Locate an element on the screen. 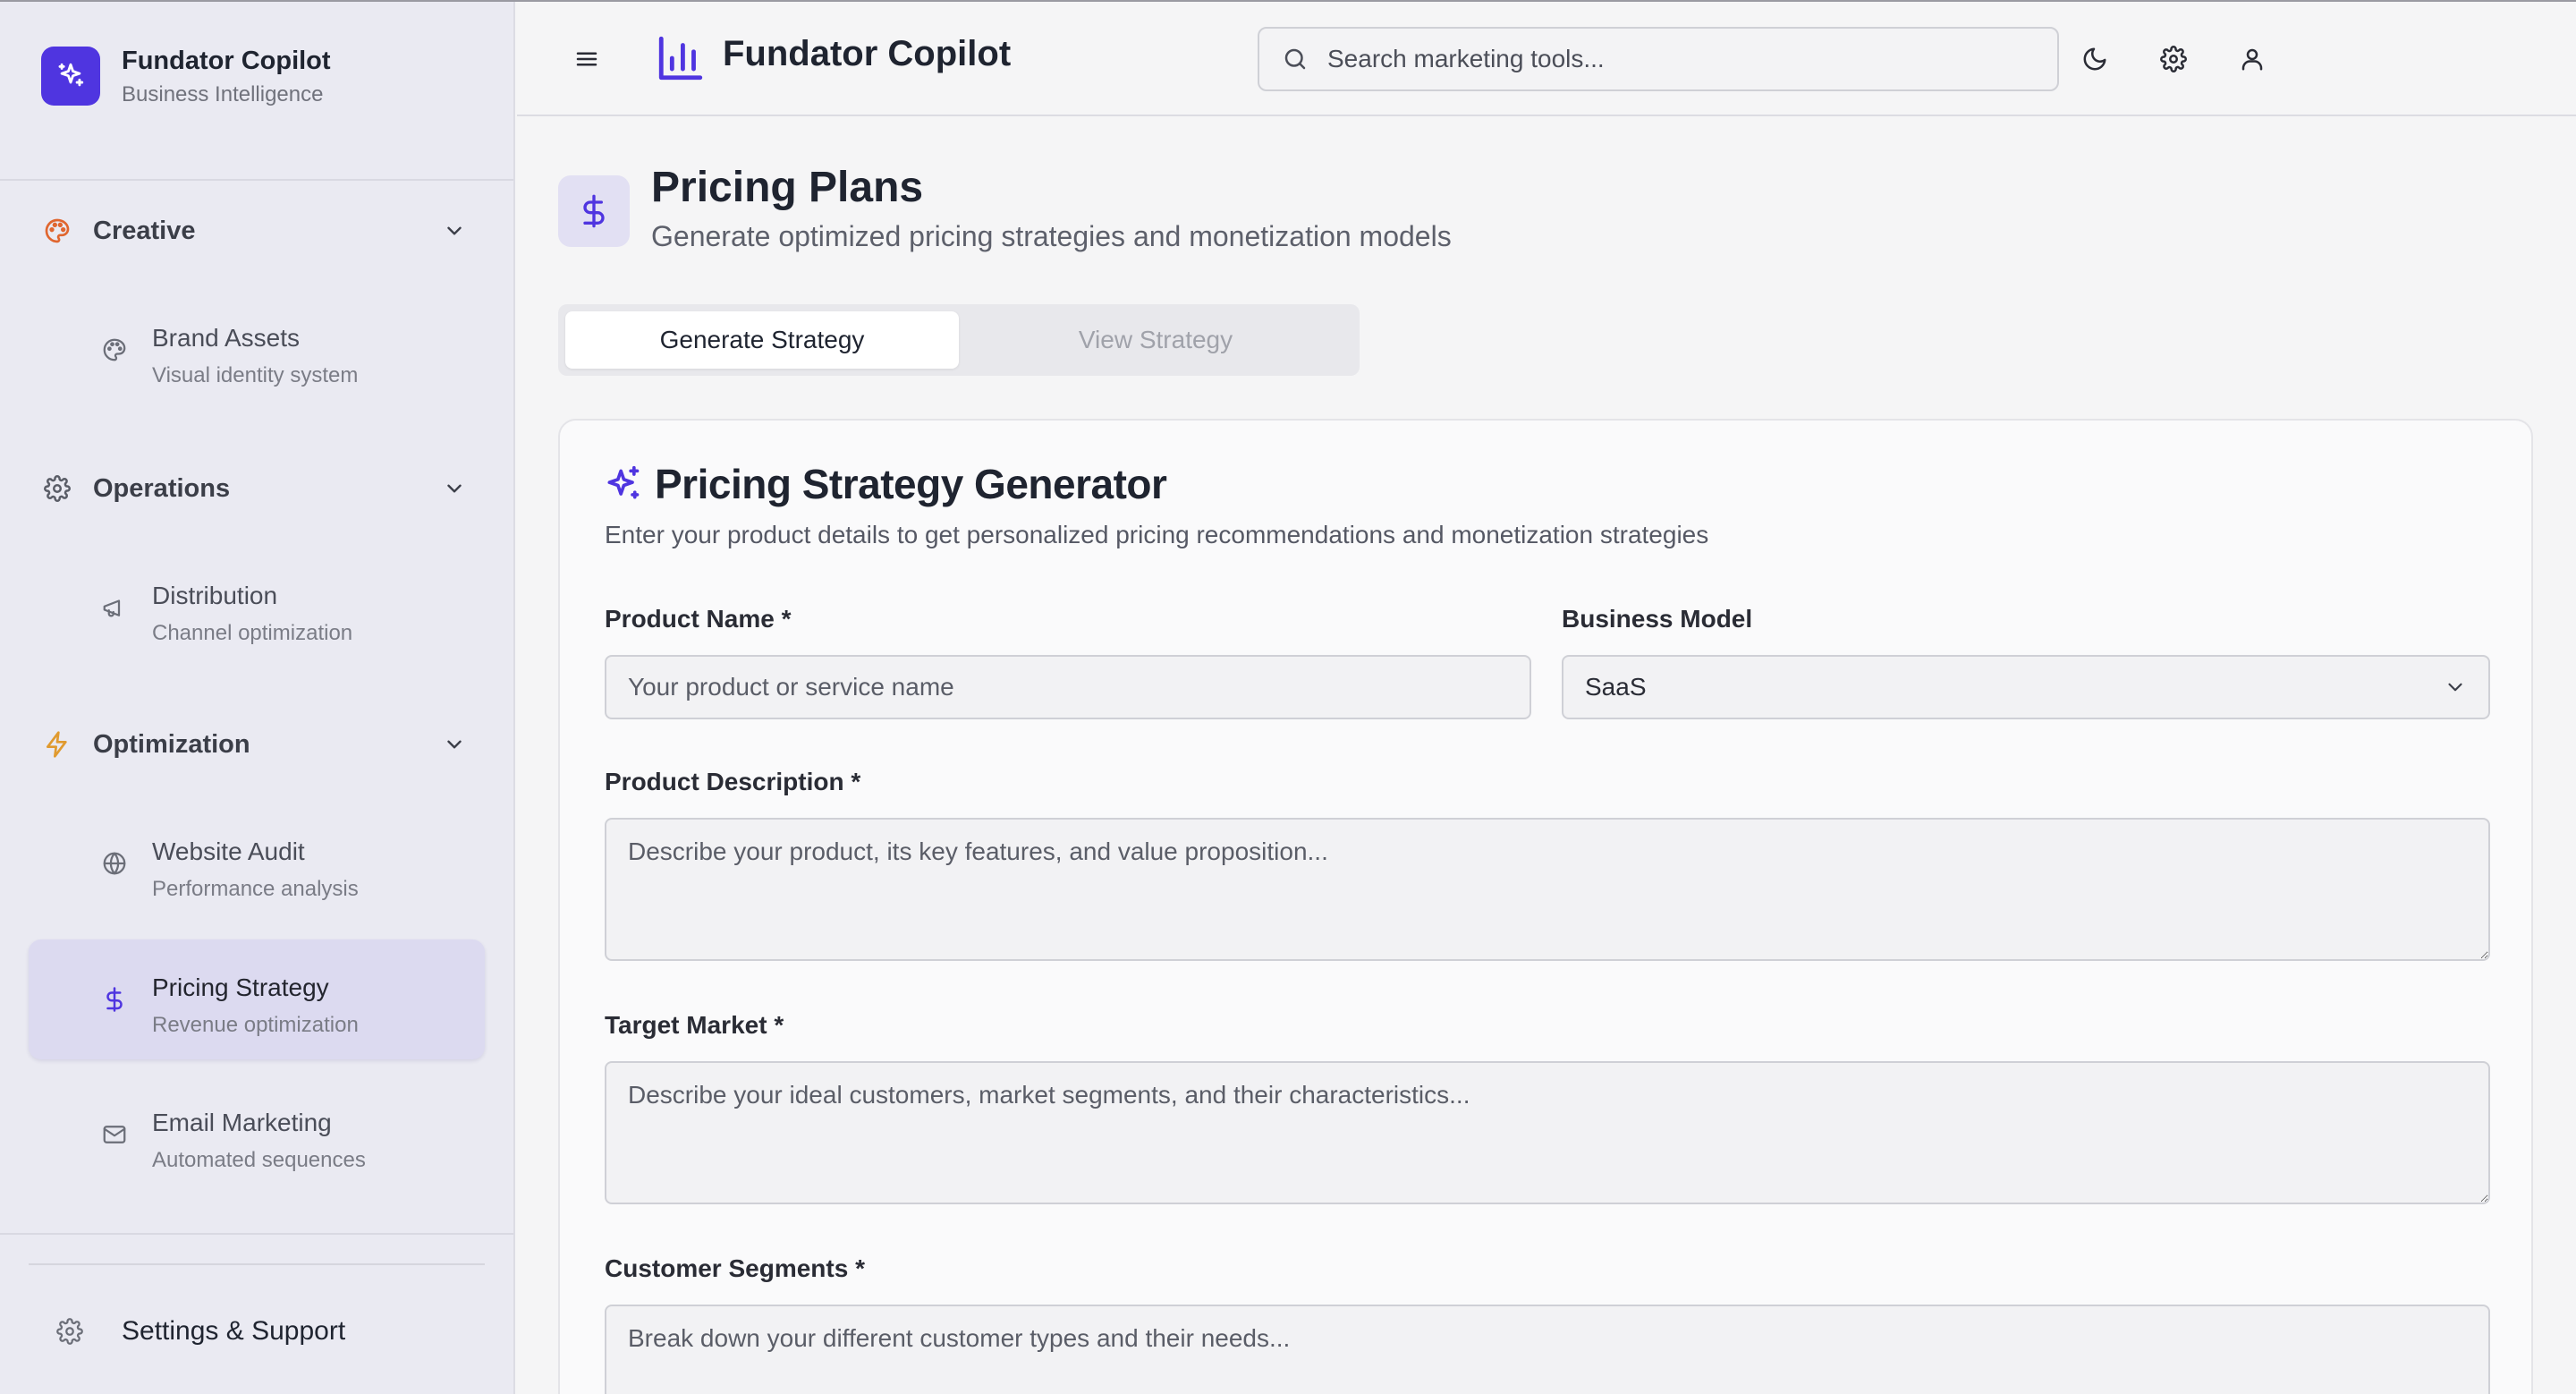 The height and width of the screenshot is (1394, 2576). sidebar-group-label: Optimization is located at coordinates (171, 744).